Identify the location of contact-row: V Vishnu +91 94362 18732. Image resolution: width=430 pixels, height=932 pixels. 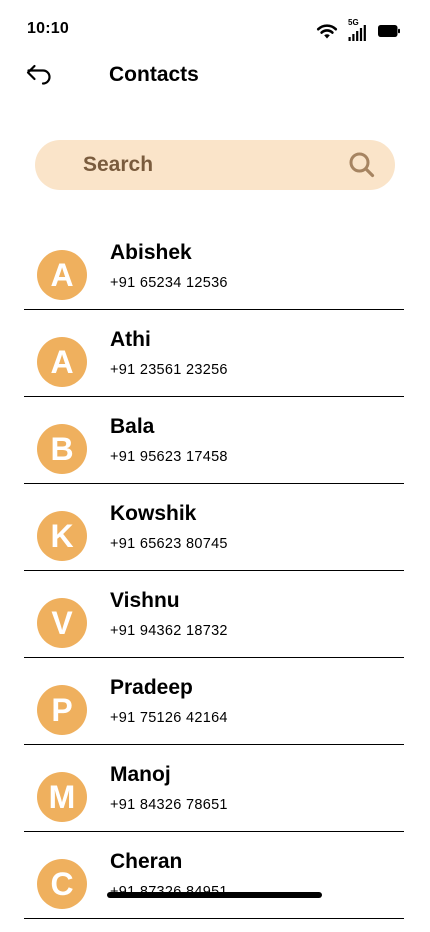
(215, 614).